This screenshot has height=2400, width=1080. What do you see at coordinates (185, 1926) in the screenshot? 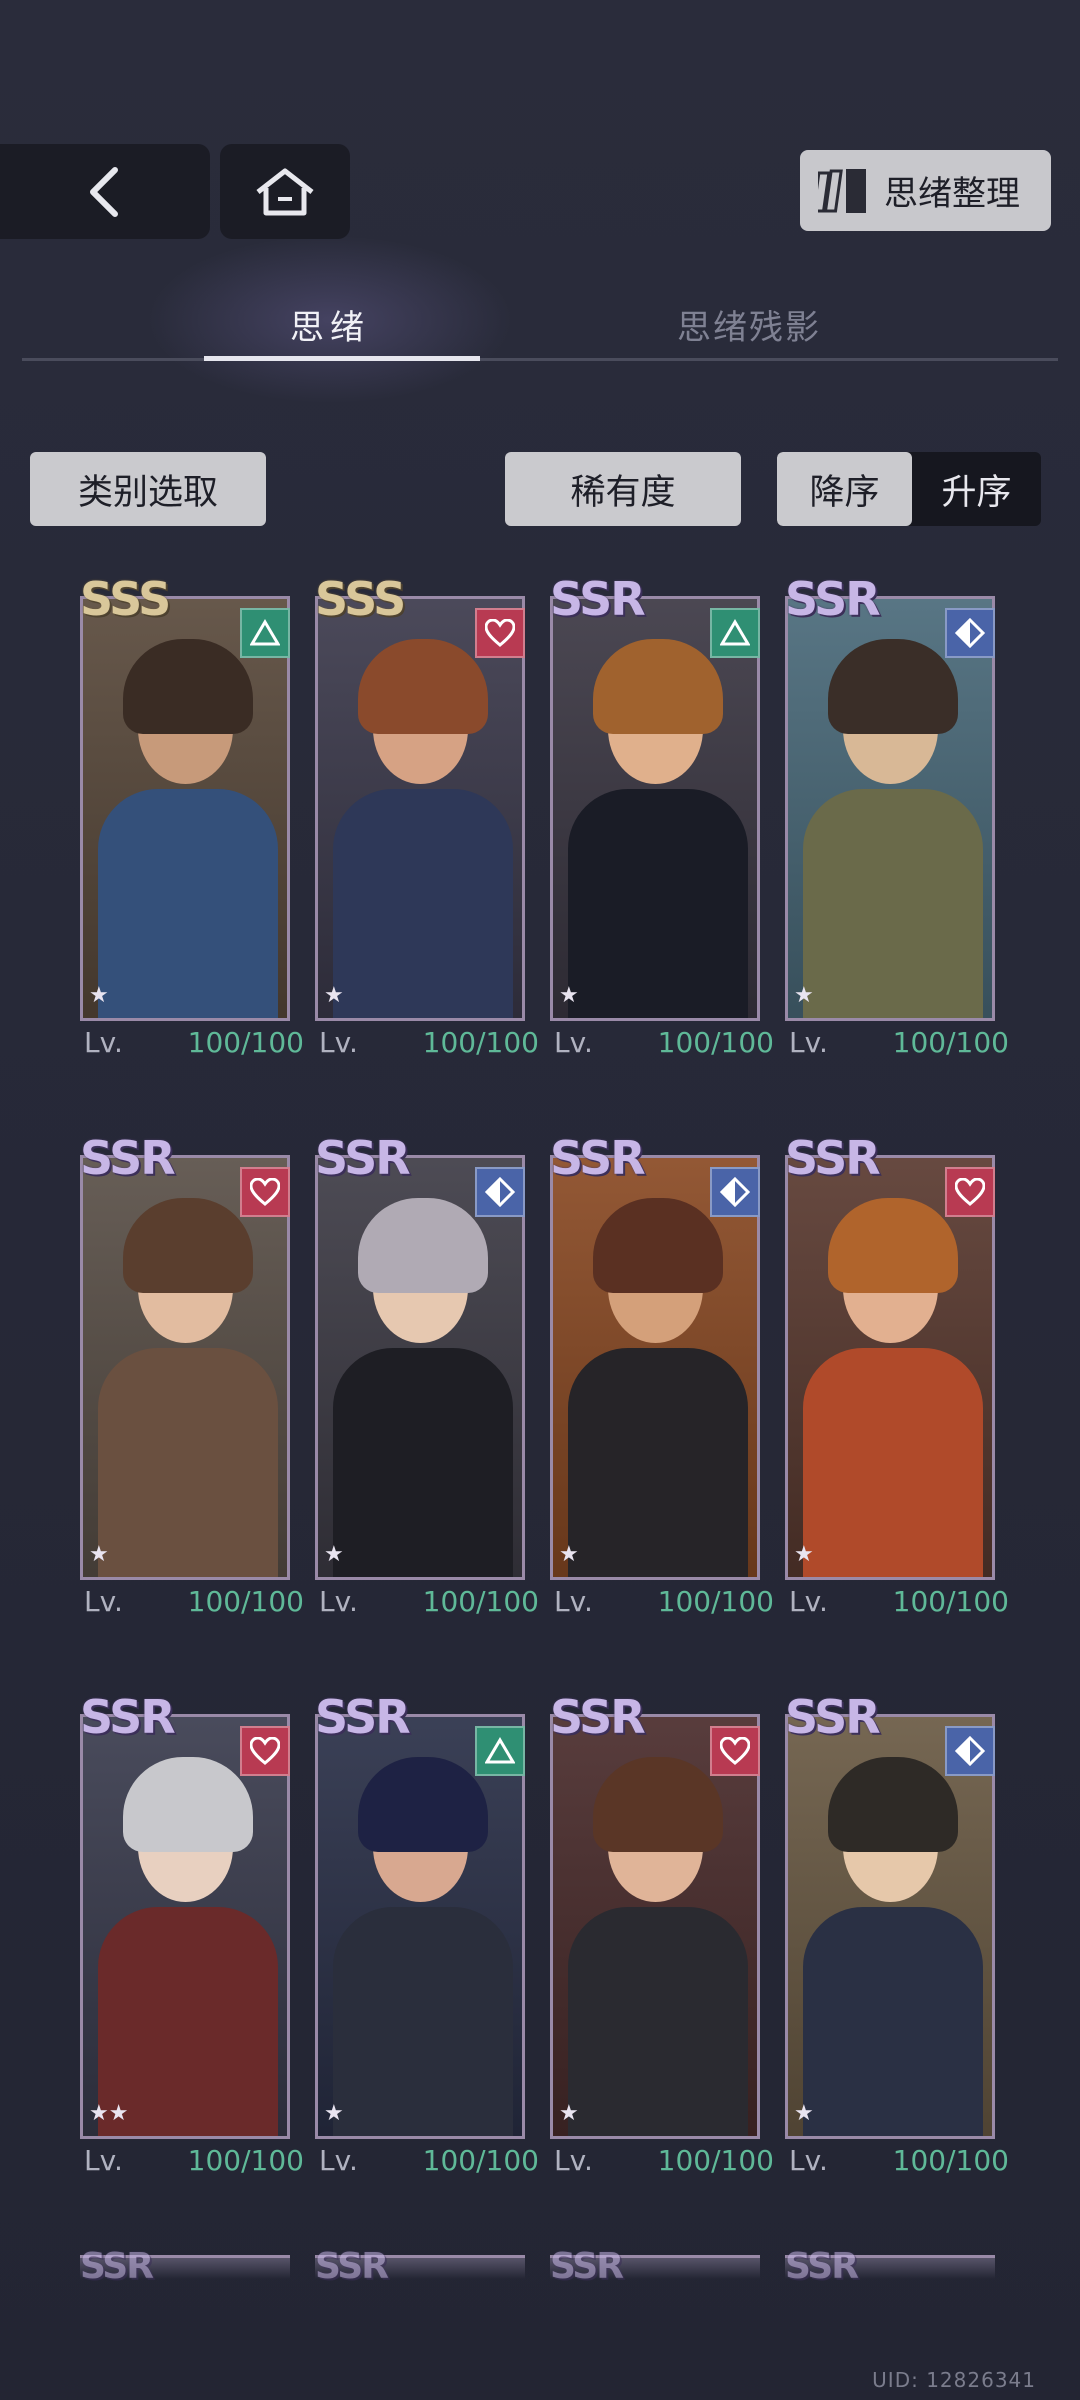
I see `card-portrait: ★★` at bounding box center [185, 1926].